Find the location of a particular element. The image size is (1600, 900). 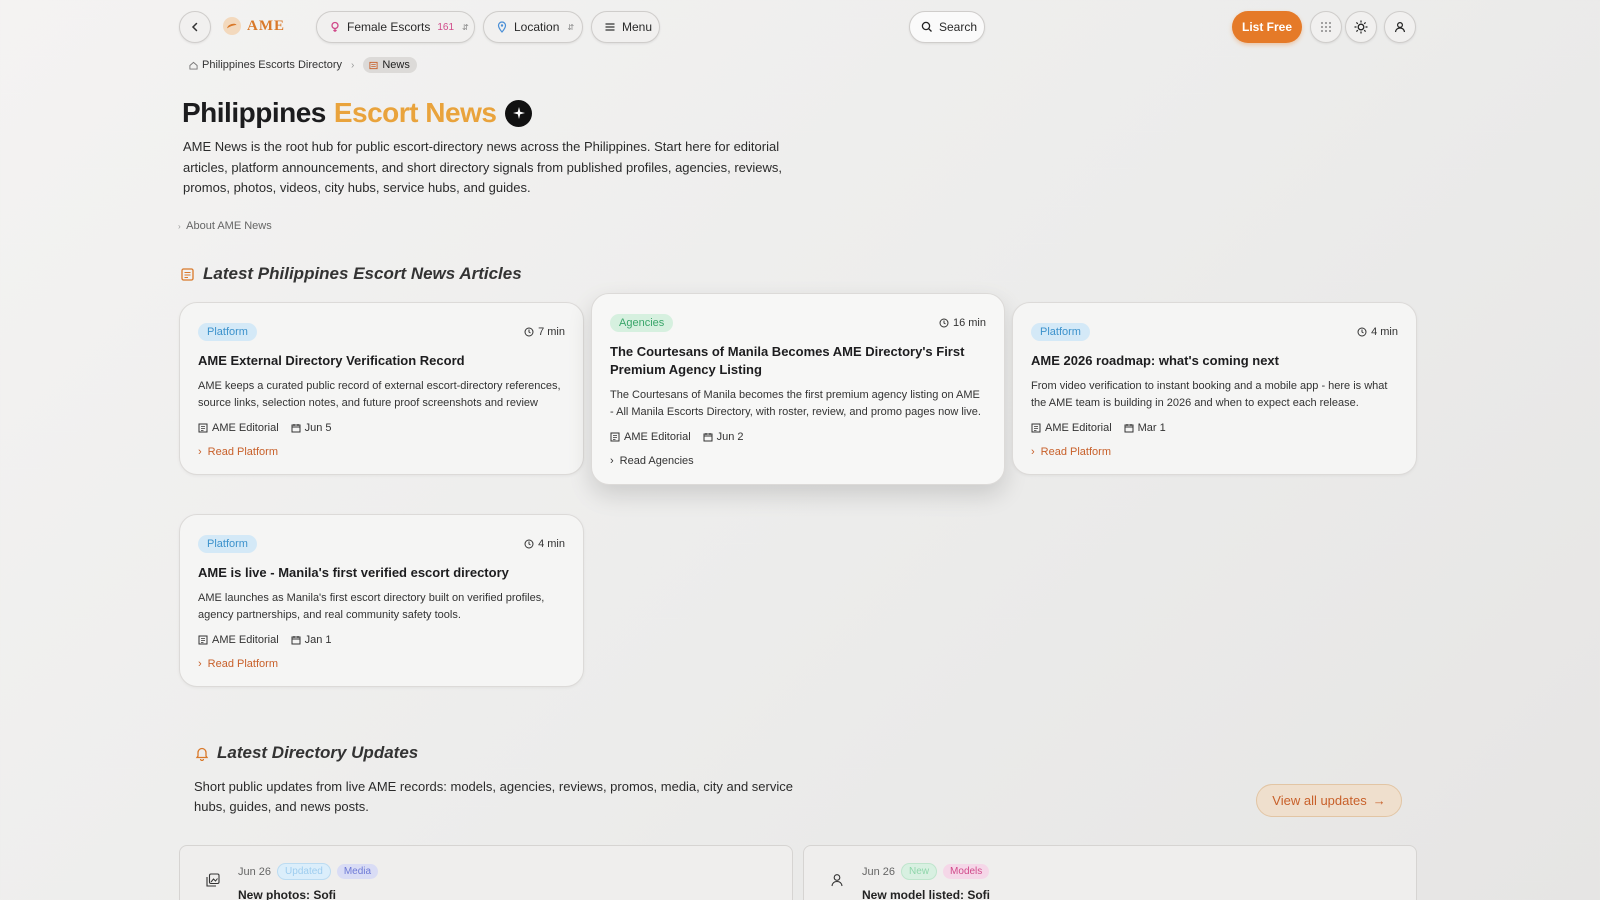

status-badge: New is located at coordinates (919, 871).